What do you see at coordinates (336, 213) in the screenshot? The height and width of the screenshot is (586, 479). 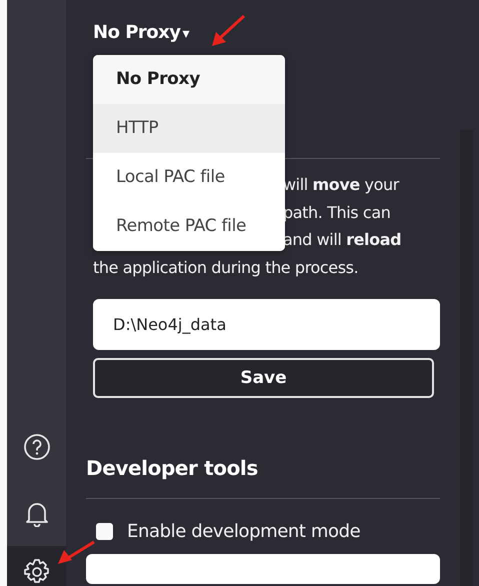 I see `description-text: path. This can` at bounding box center [336, 213].